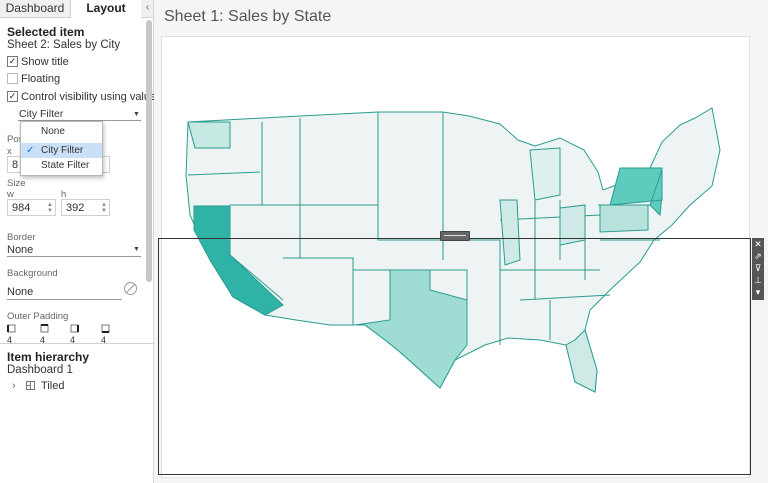 The width and height of the screenshot is (768, 483). Describe the element at coordinates (16, 183) in the screenshot. I see `size-label: Size` at that location.